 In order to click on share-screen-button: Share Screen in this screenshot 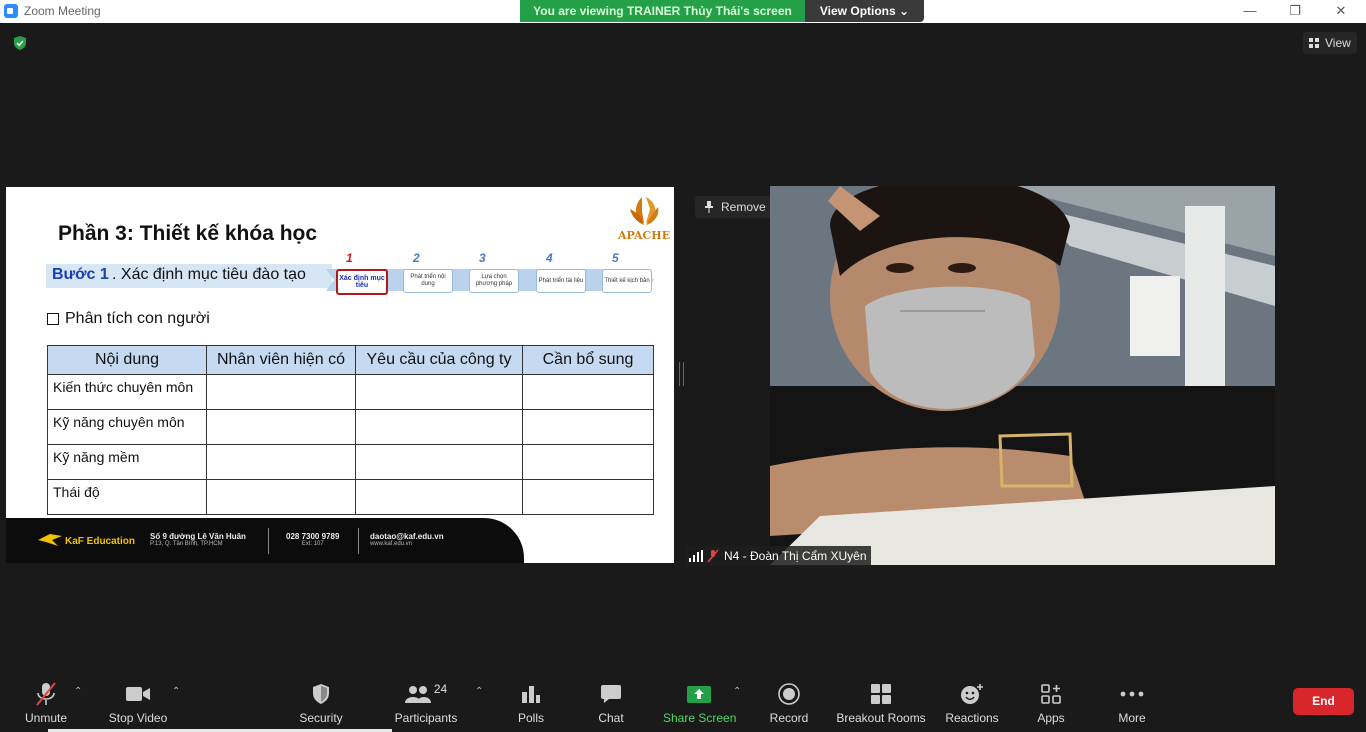, I will do `click(700, 702)`.